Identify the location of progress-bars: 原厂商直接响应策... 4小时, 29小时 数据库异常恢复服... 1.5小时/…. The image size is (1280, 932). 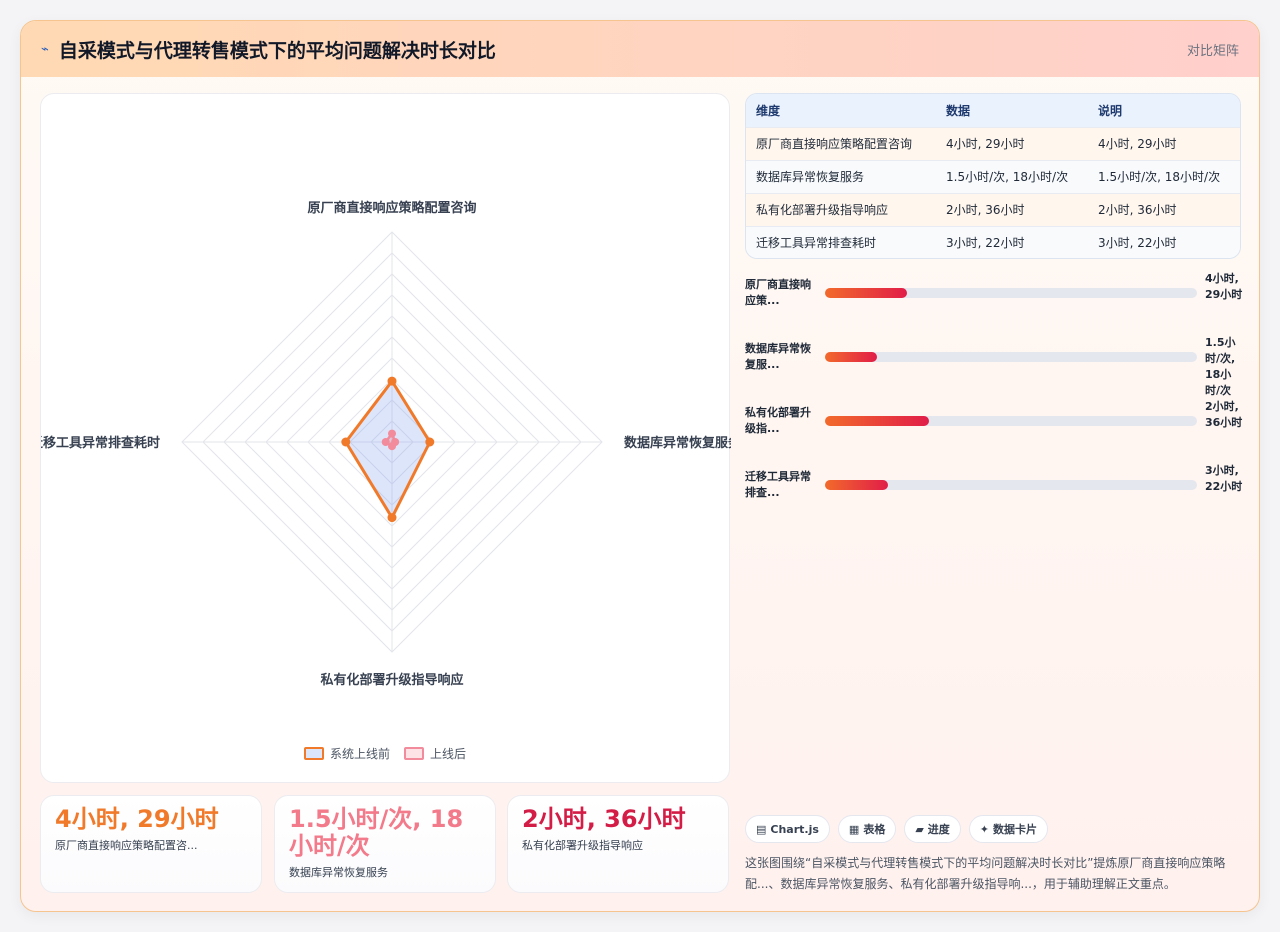
(994, 399).